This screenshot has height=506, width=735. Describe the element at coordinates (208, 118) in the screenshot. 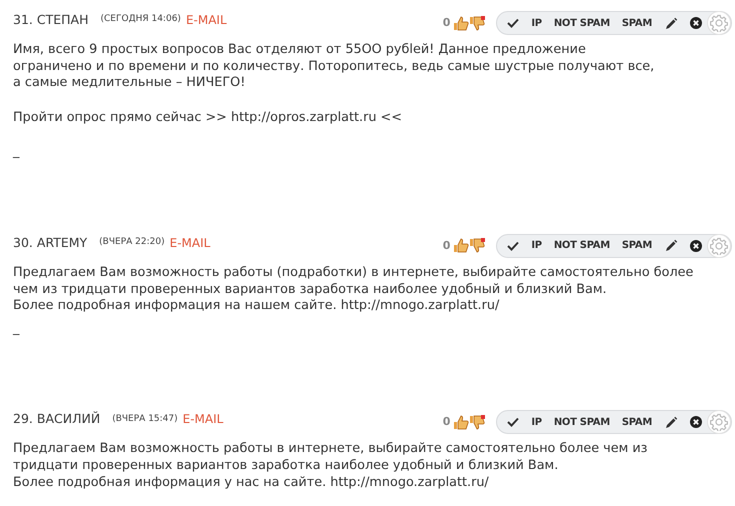

I see `comment-text-line: Пройти опрос прямо сейчас >> http://opros.zarplatt.ru <<` at that location.